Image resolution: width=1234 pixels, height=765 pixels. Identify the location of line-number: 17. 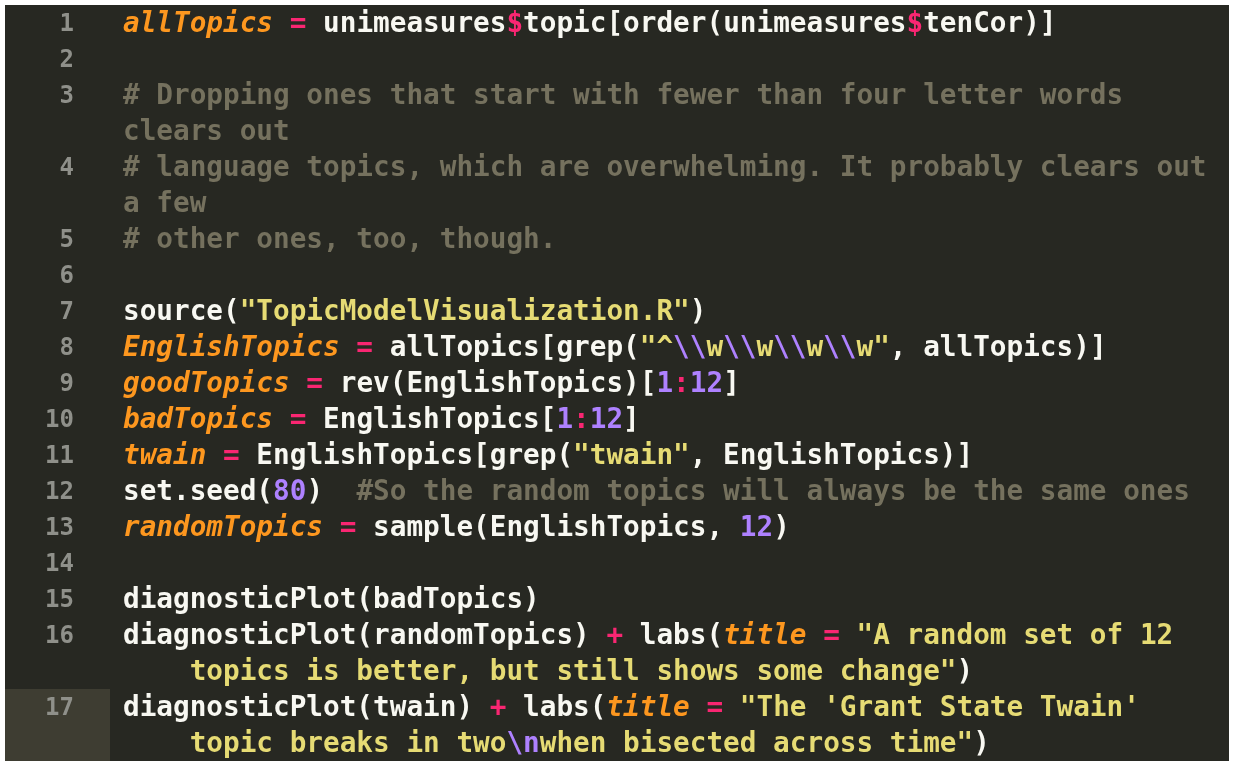
(59, 707).